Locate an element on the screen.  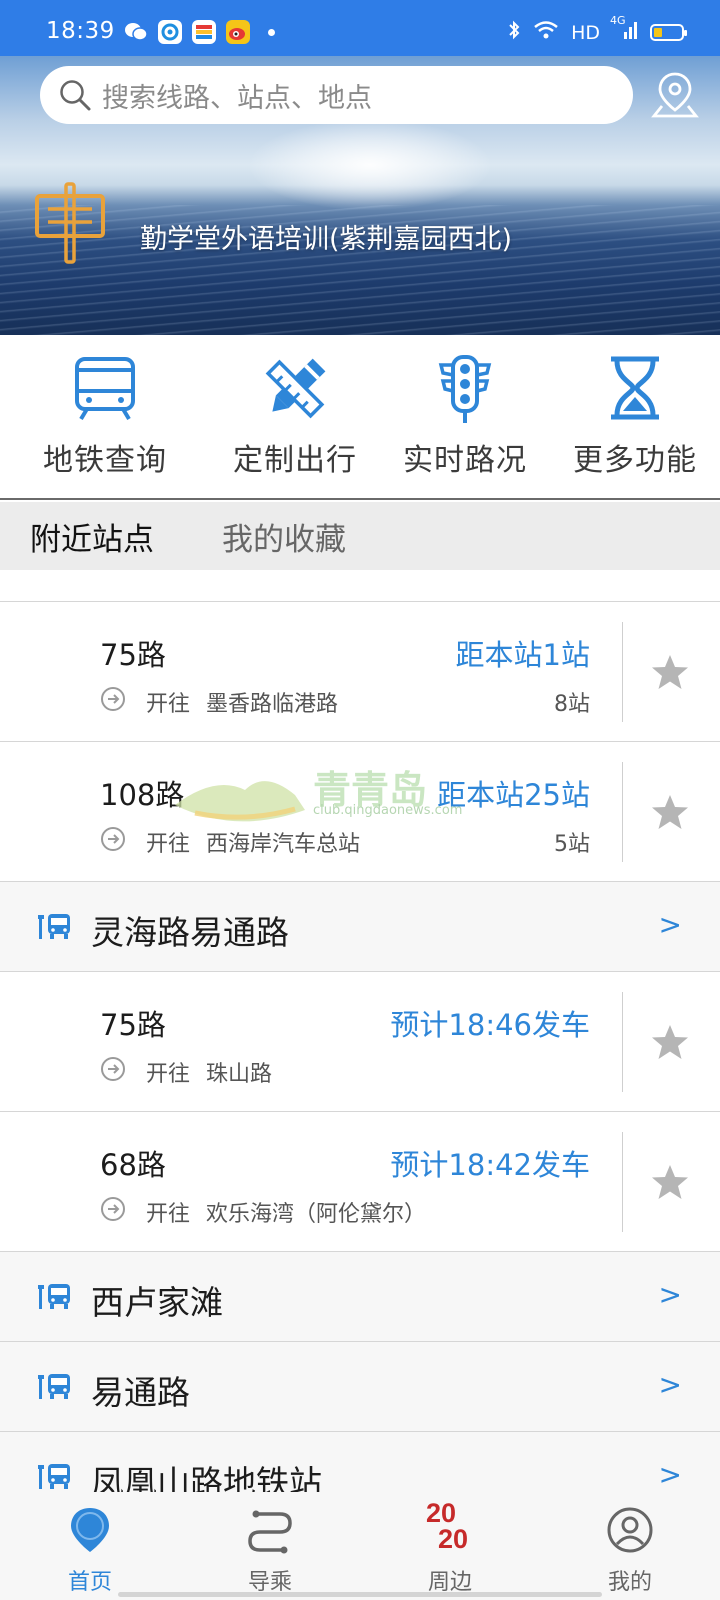
nav-guide: 导乘 is located at coordinates (270, 1546).